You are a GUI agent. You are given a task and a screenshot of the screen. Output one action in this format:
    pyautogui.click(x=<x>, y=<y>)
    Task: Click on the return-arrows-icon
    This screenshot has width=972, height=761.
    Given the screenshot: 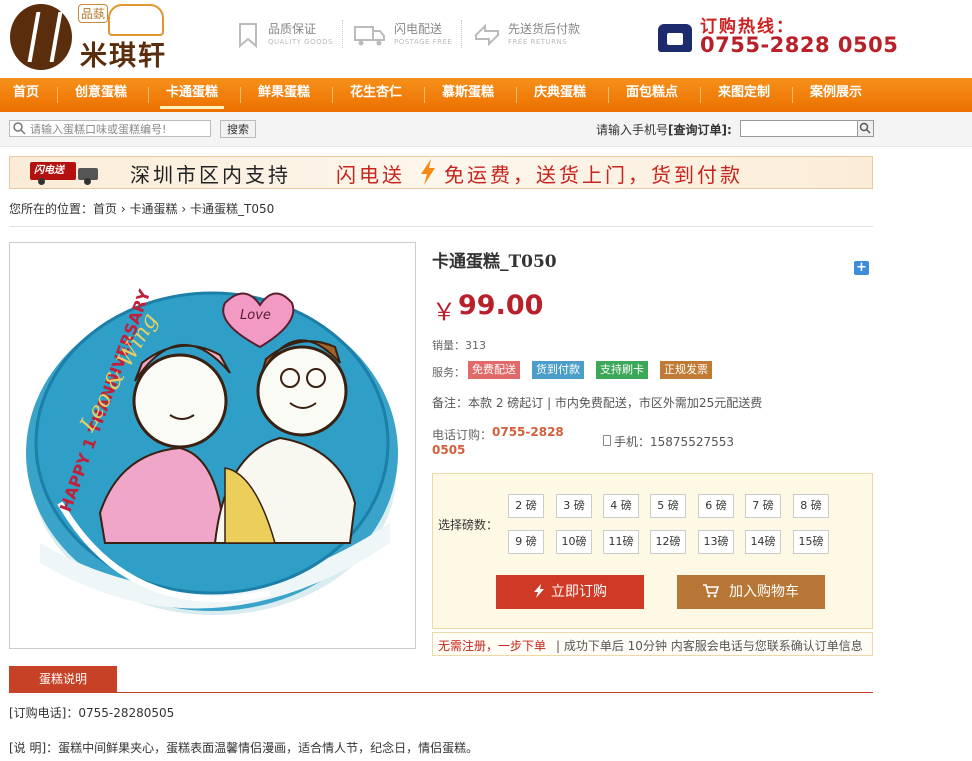 What is the action you would take?
    pyautogui.click(x=486, y=34)
    